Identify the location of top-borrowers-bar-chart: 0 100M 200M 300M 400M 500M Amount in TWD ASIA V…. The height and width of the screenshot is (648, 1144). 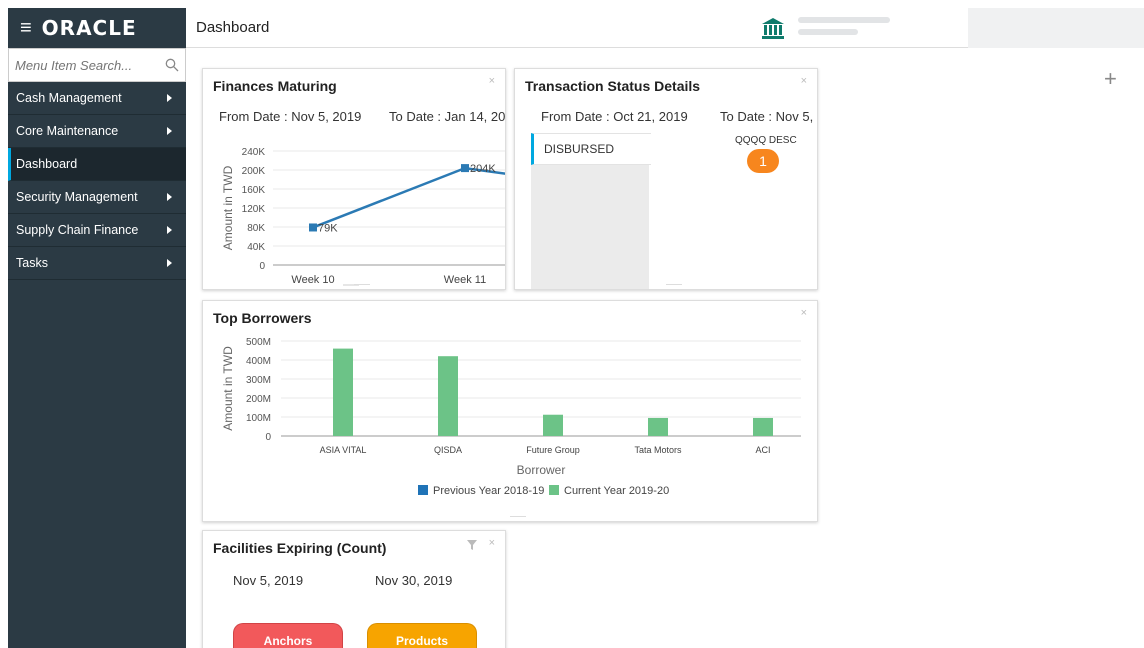
(511, 417).